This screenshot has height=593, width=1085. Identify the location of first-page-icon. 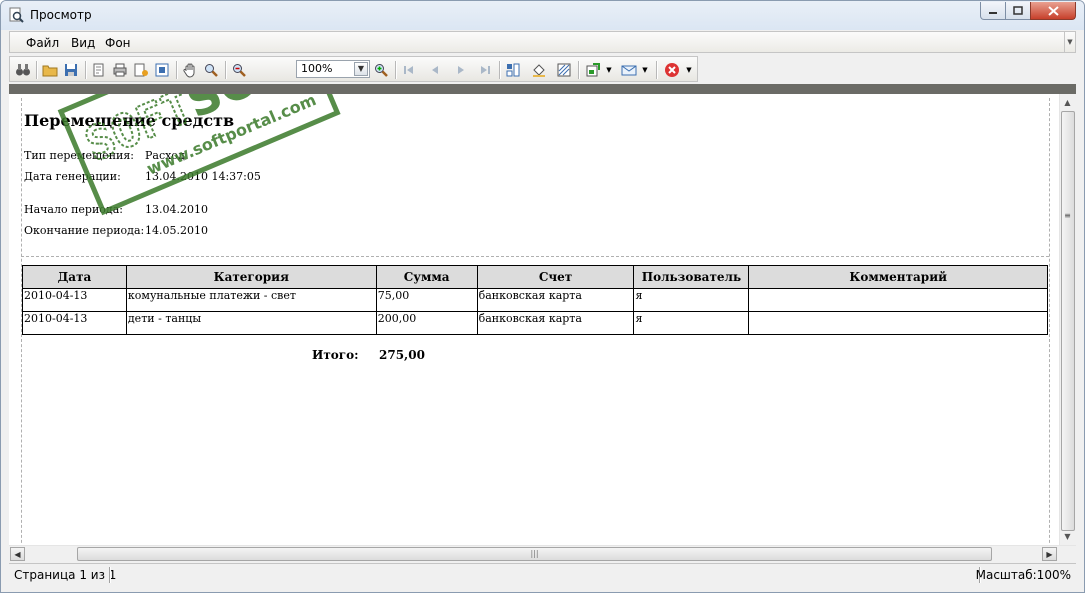
(409, 70).